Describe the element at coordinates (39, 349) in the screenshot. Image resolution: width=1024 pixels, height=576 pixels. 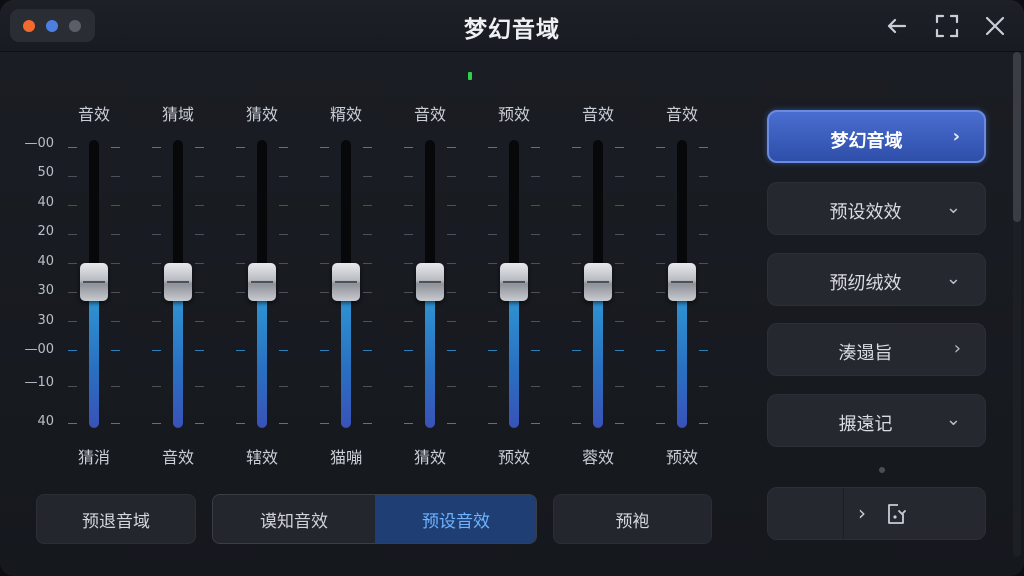
I see `scale-label: —00` at that location.